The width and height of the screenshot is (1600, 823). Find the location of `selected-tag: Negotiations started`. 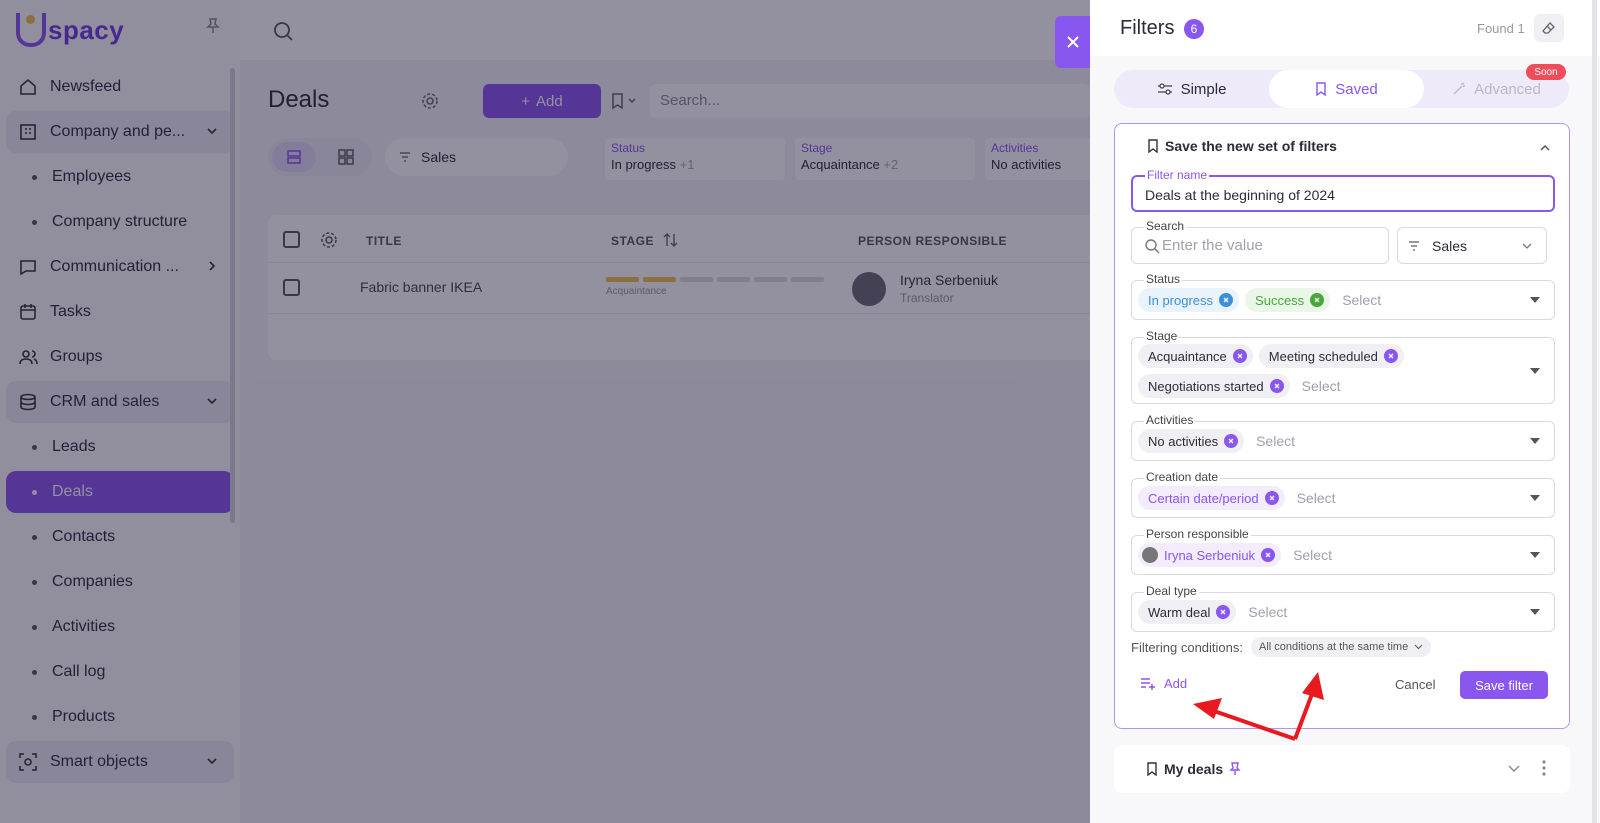

selected-tag: Negotiations started is located at coordinates (1214, 386).